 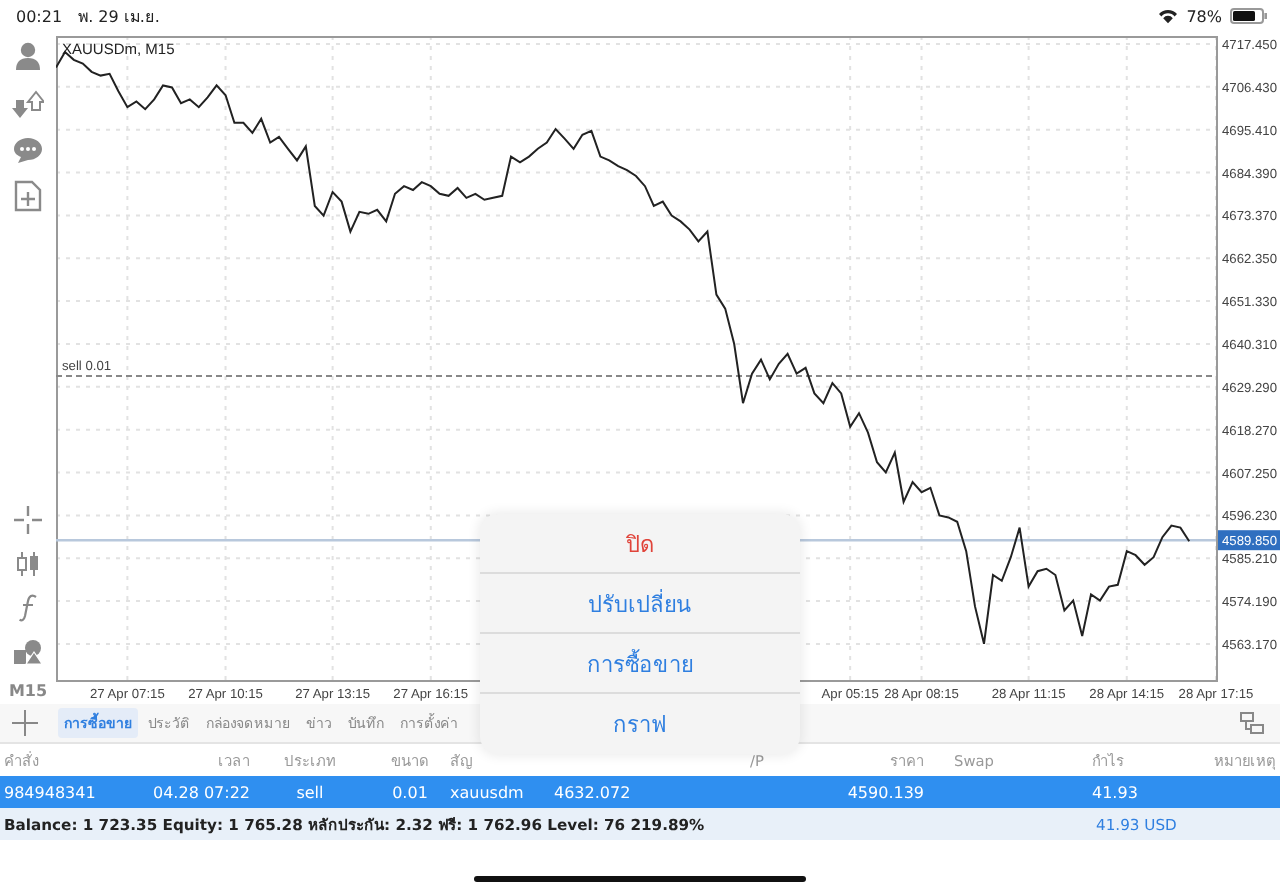 I want to click on menu-item: การซื้อขาย, so click(x=640, y=664).